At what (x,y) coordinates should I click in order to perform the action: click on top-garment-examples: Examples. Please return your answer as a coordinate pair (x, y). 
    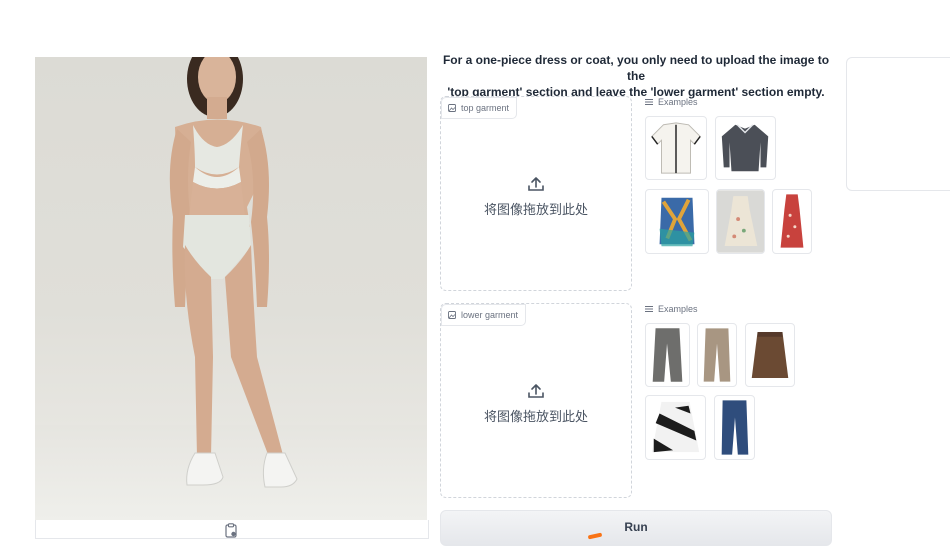
    Looking at the image, I should click on (735, 102).